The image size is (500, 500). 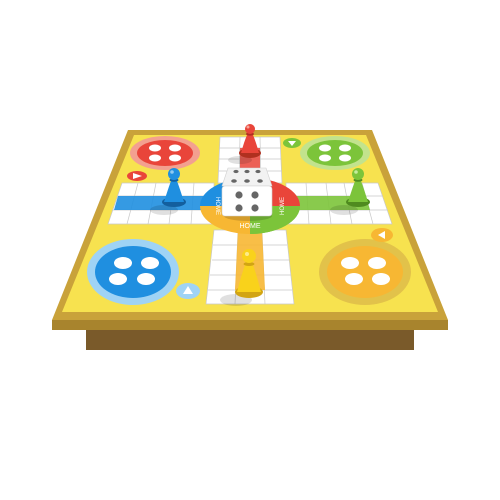 I want to click on blue-base, so click(x=133, y=272).